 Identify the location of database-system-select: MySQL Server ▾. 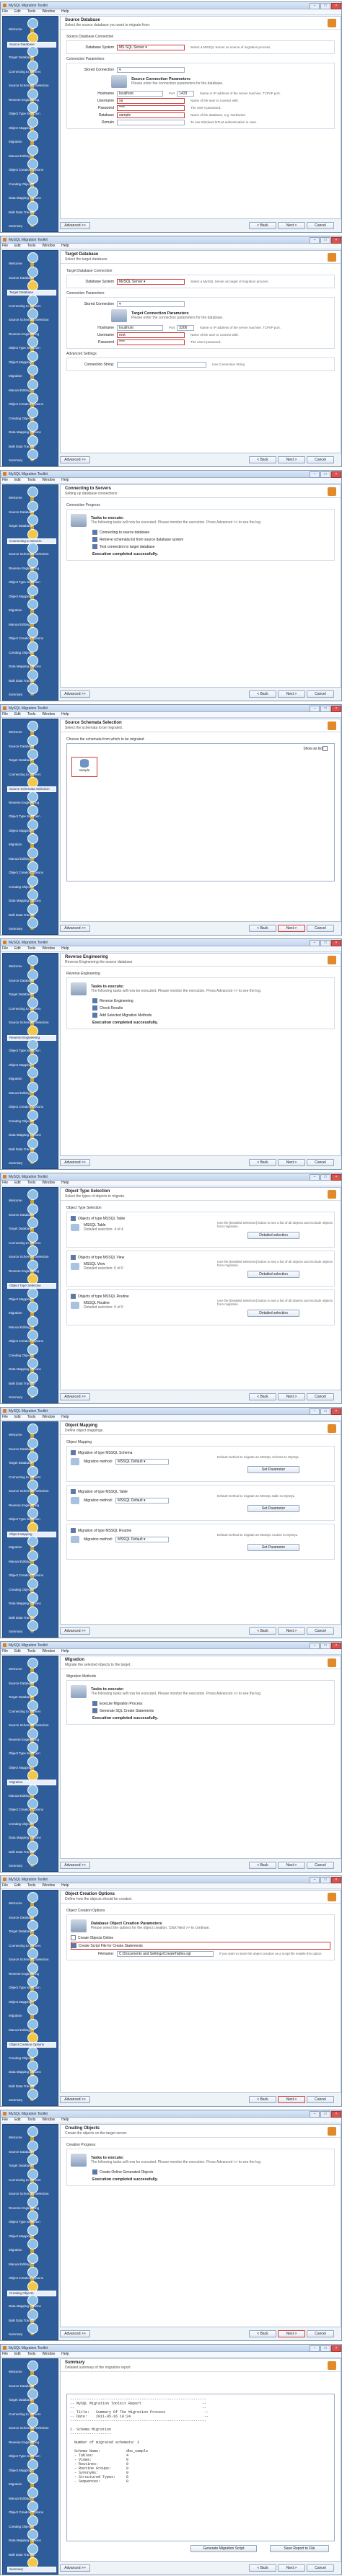
(151, 281).